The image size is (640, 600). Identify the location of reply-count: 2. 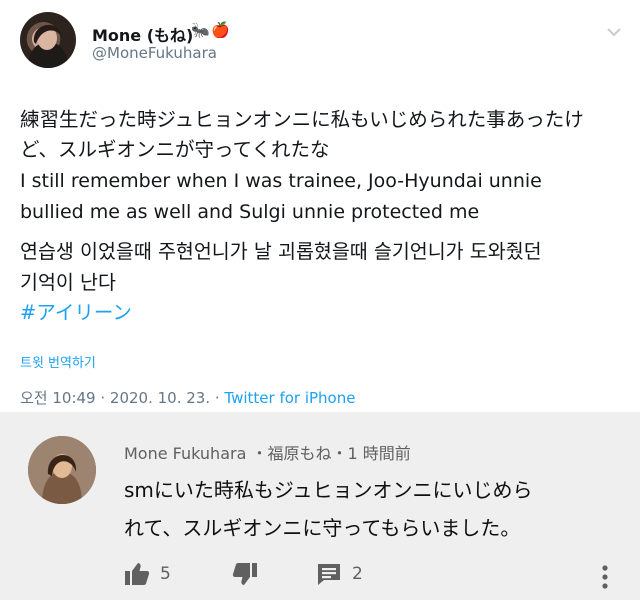
(357, 574).